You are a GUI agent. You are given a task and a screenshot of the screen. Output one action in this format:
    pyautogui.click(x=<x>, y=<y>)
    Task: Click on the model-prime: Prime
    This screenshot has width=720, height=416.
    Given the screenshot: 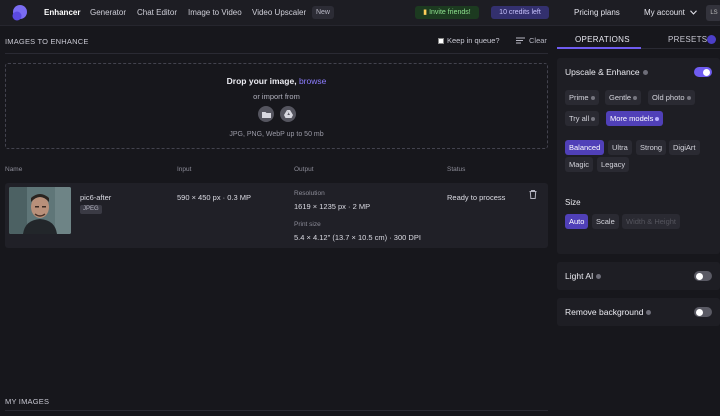 What is the action you would take?
    pyautogui.click(x=582, y=97)
    